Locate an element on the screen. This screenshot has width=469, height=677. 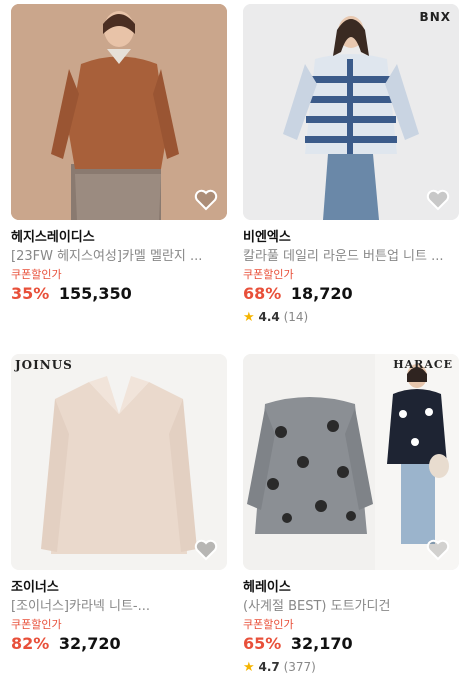
brand-name: 비엔엑스 is located at coordinates (351, 238).